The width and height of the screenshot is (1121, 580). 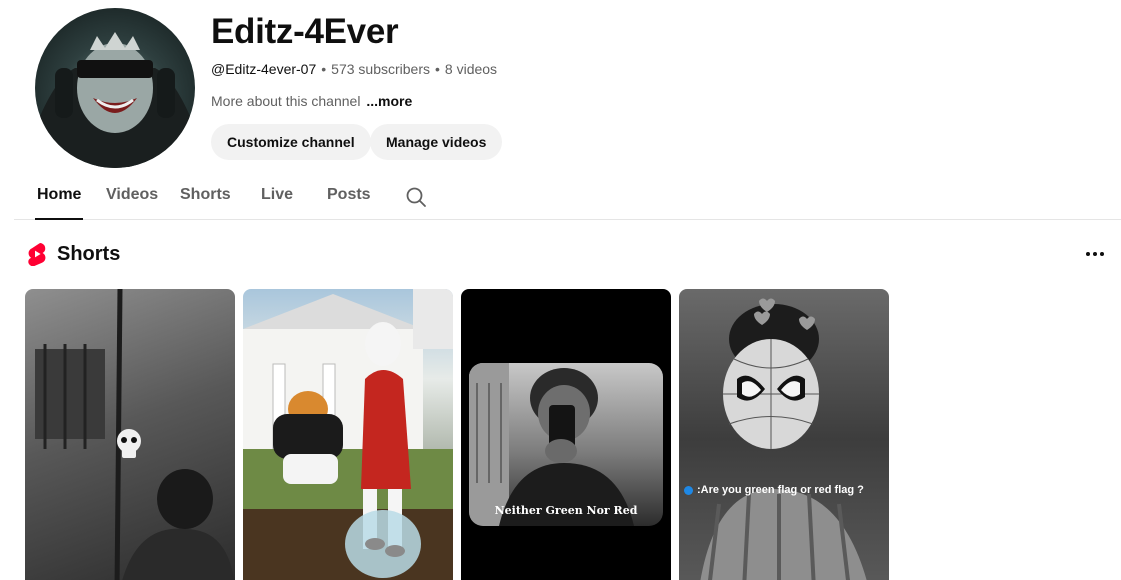 What do you see at coordinates (471, 69) in the screenshot?
I see `video-count: 8 videos` at bounding box center [471, 69].